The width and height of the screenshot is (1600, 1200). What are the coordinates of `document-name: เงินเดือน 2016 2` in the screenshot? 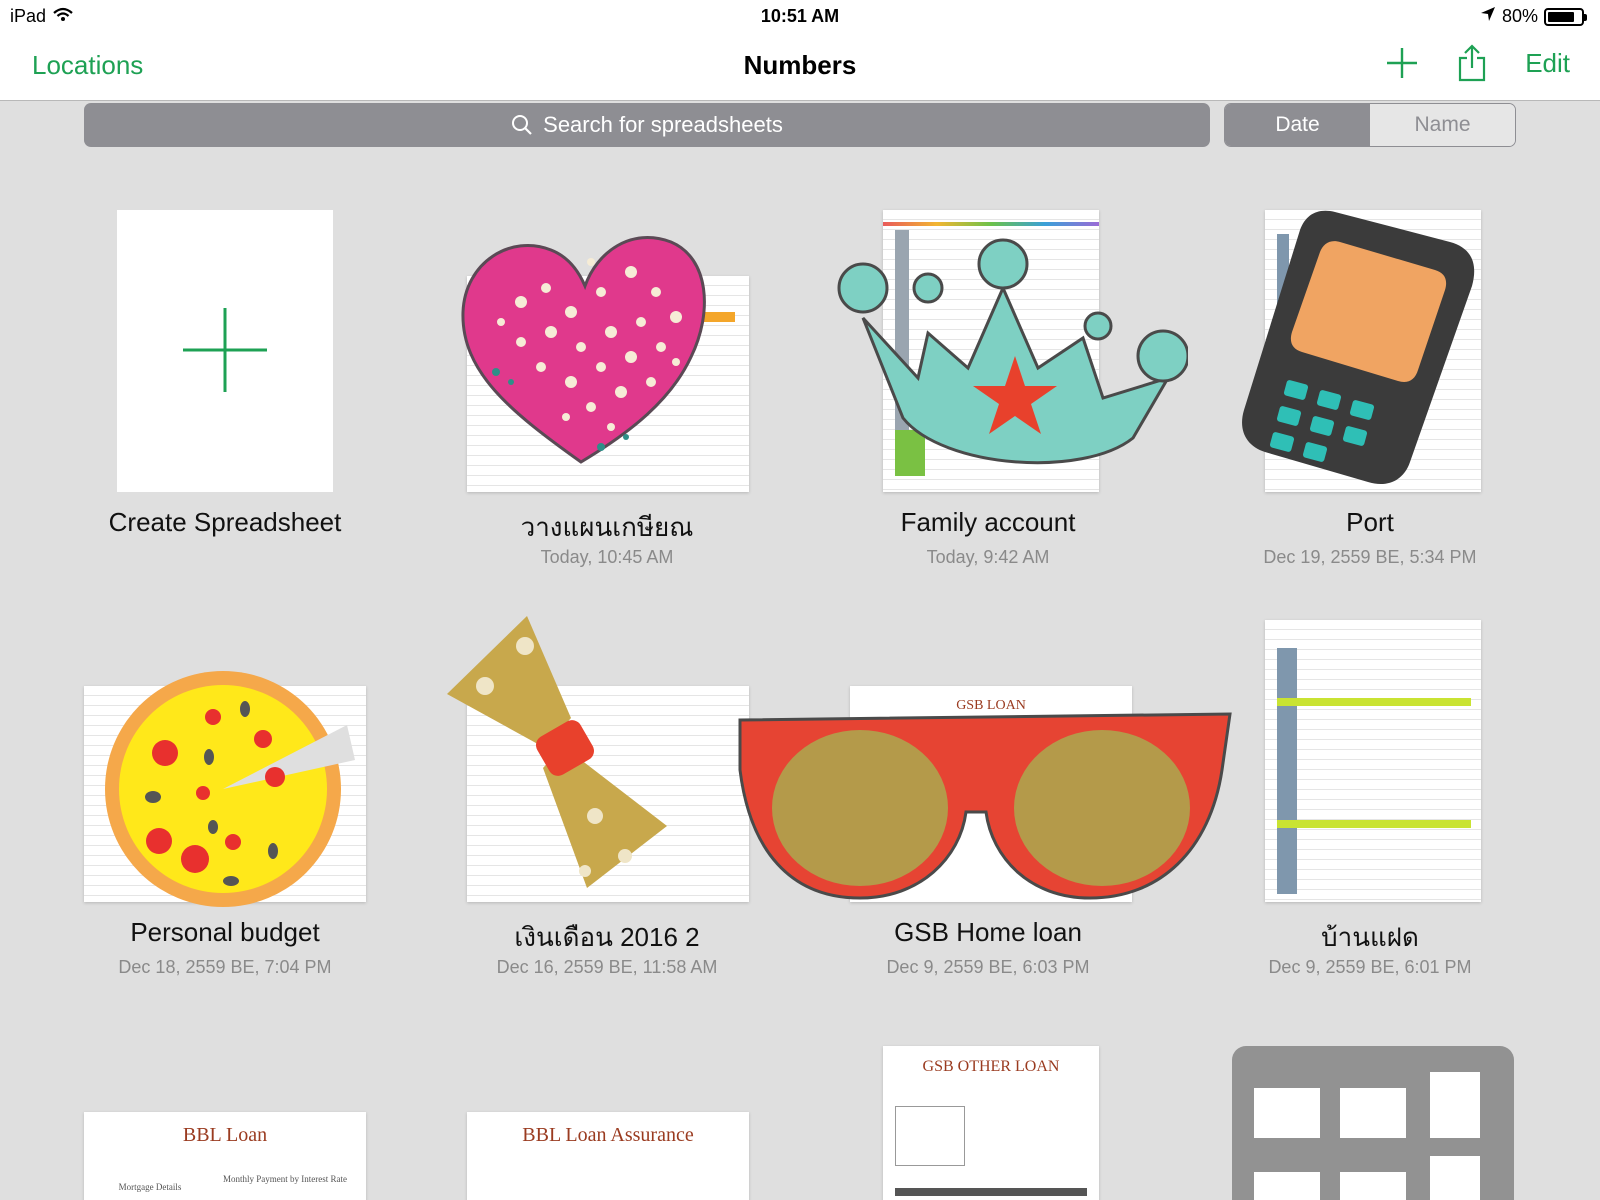 It's located at (607, 937).